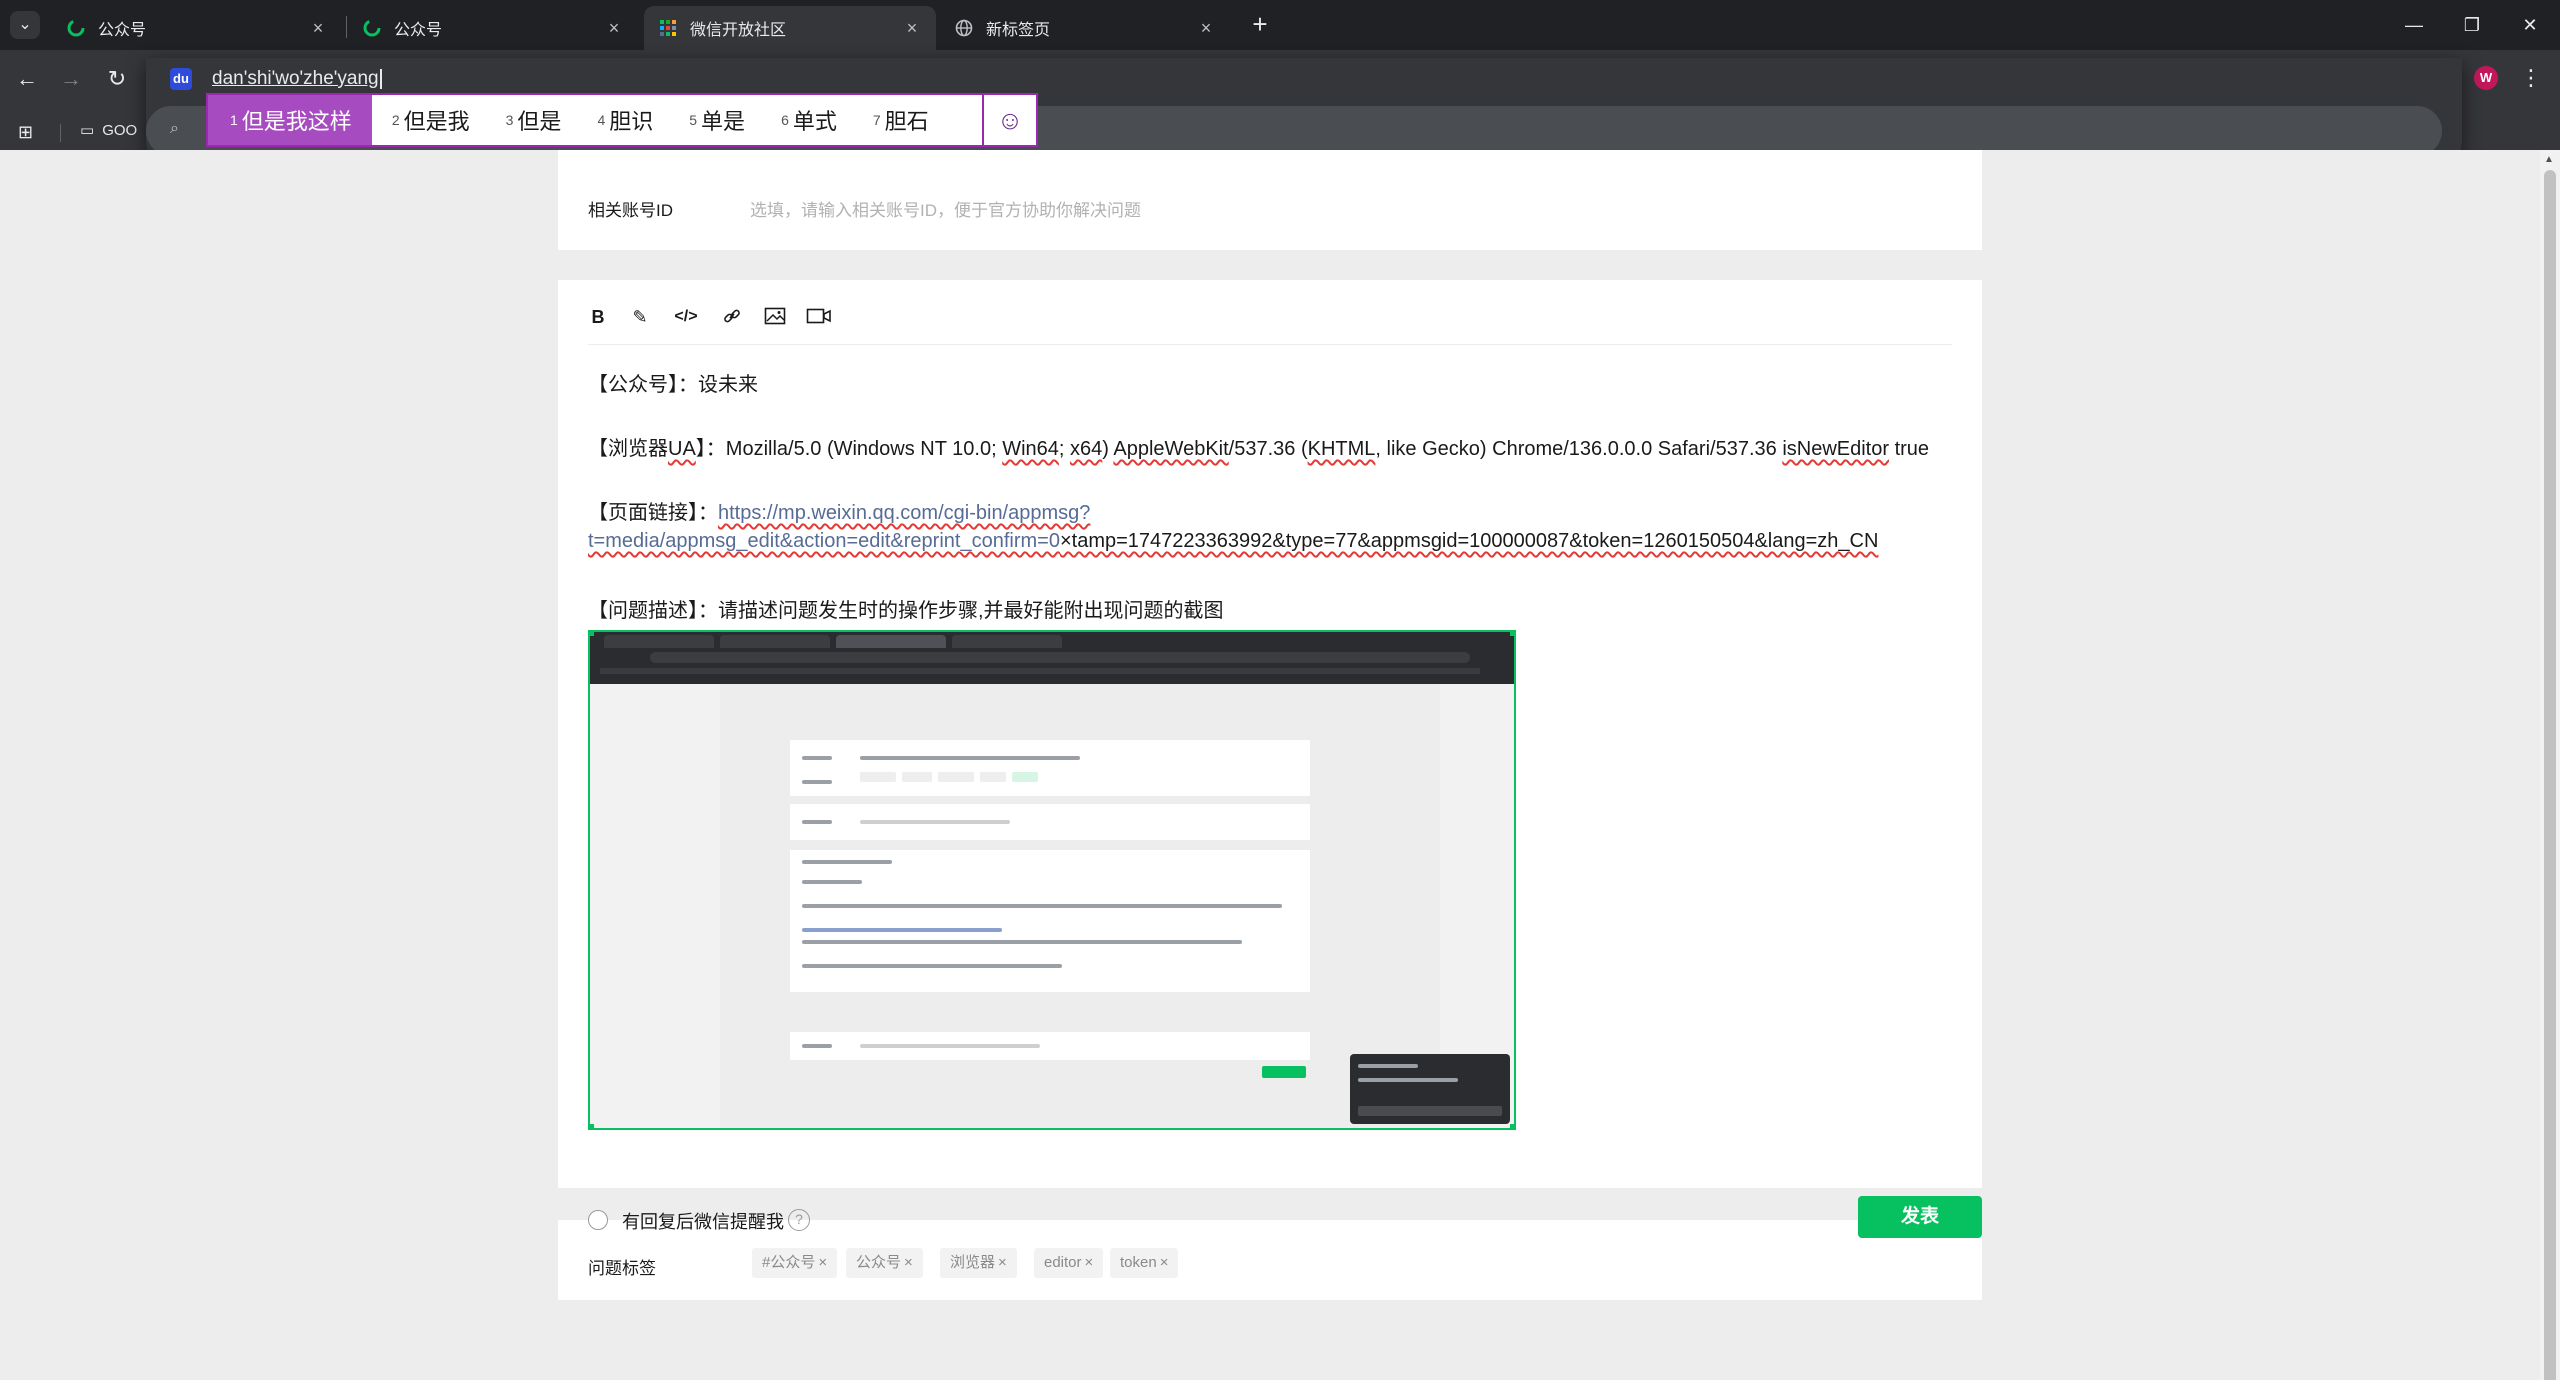  What do you see at coordinates (122, 30) in the screenshot?
I see `tab-title: 公众号` at bounding box center [122, 30].